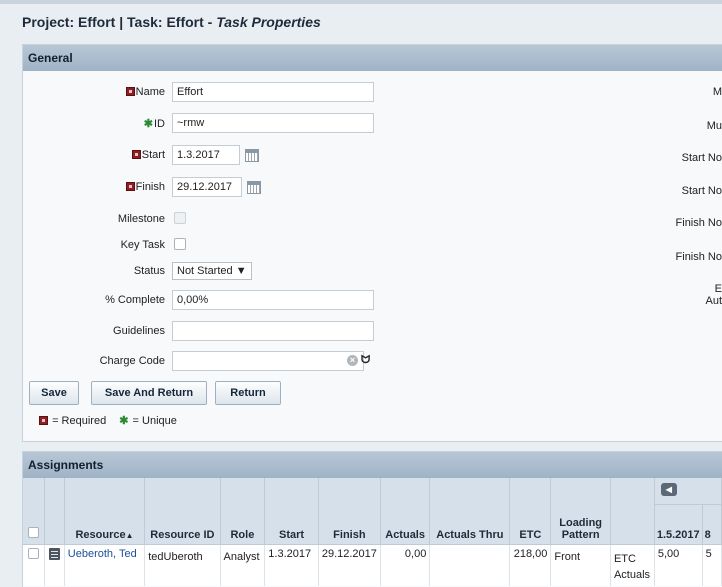 This screenshot has height=587, width=722. Describe the element at coordinates (273, 92) in the screenshot. I see `name-input` at that location.